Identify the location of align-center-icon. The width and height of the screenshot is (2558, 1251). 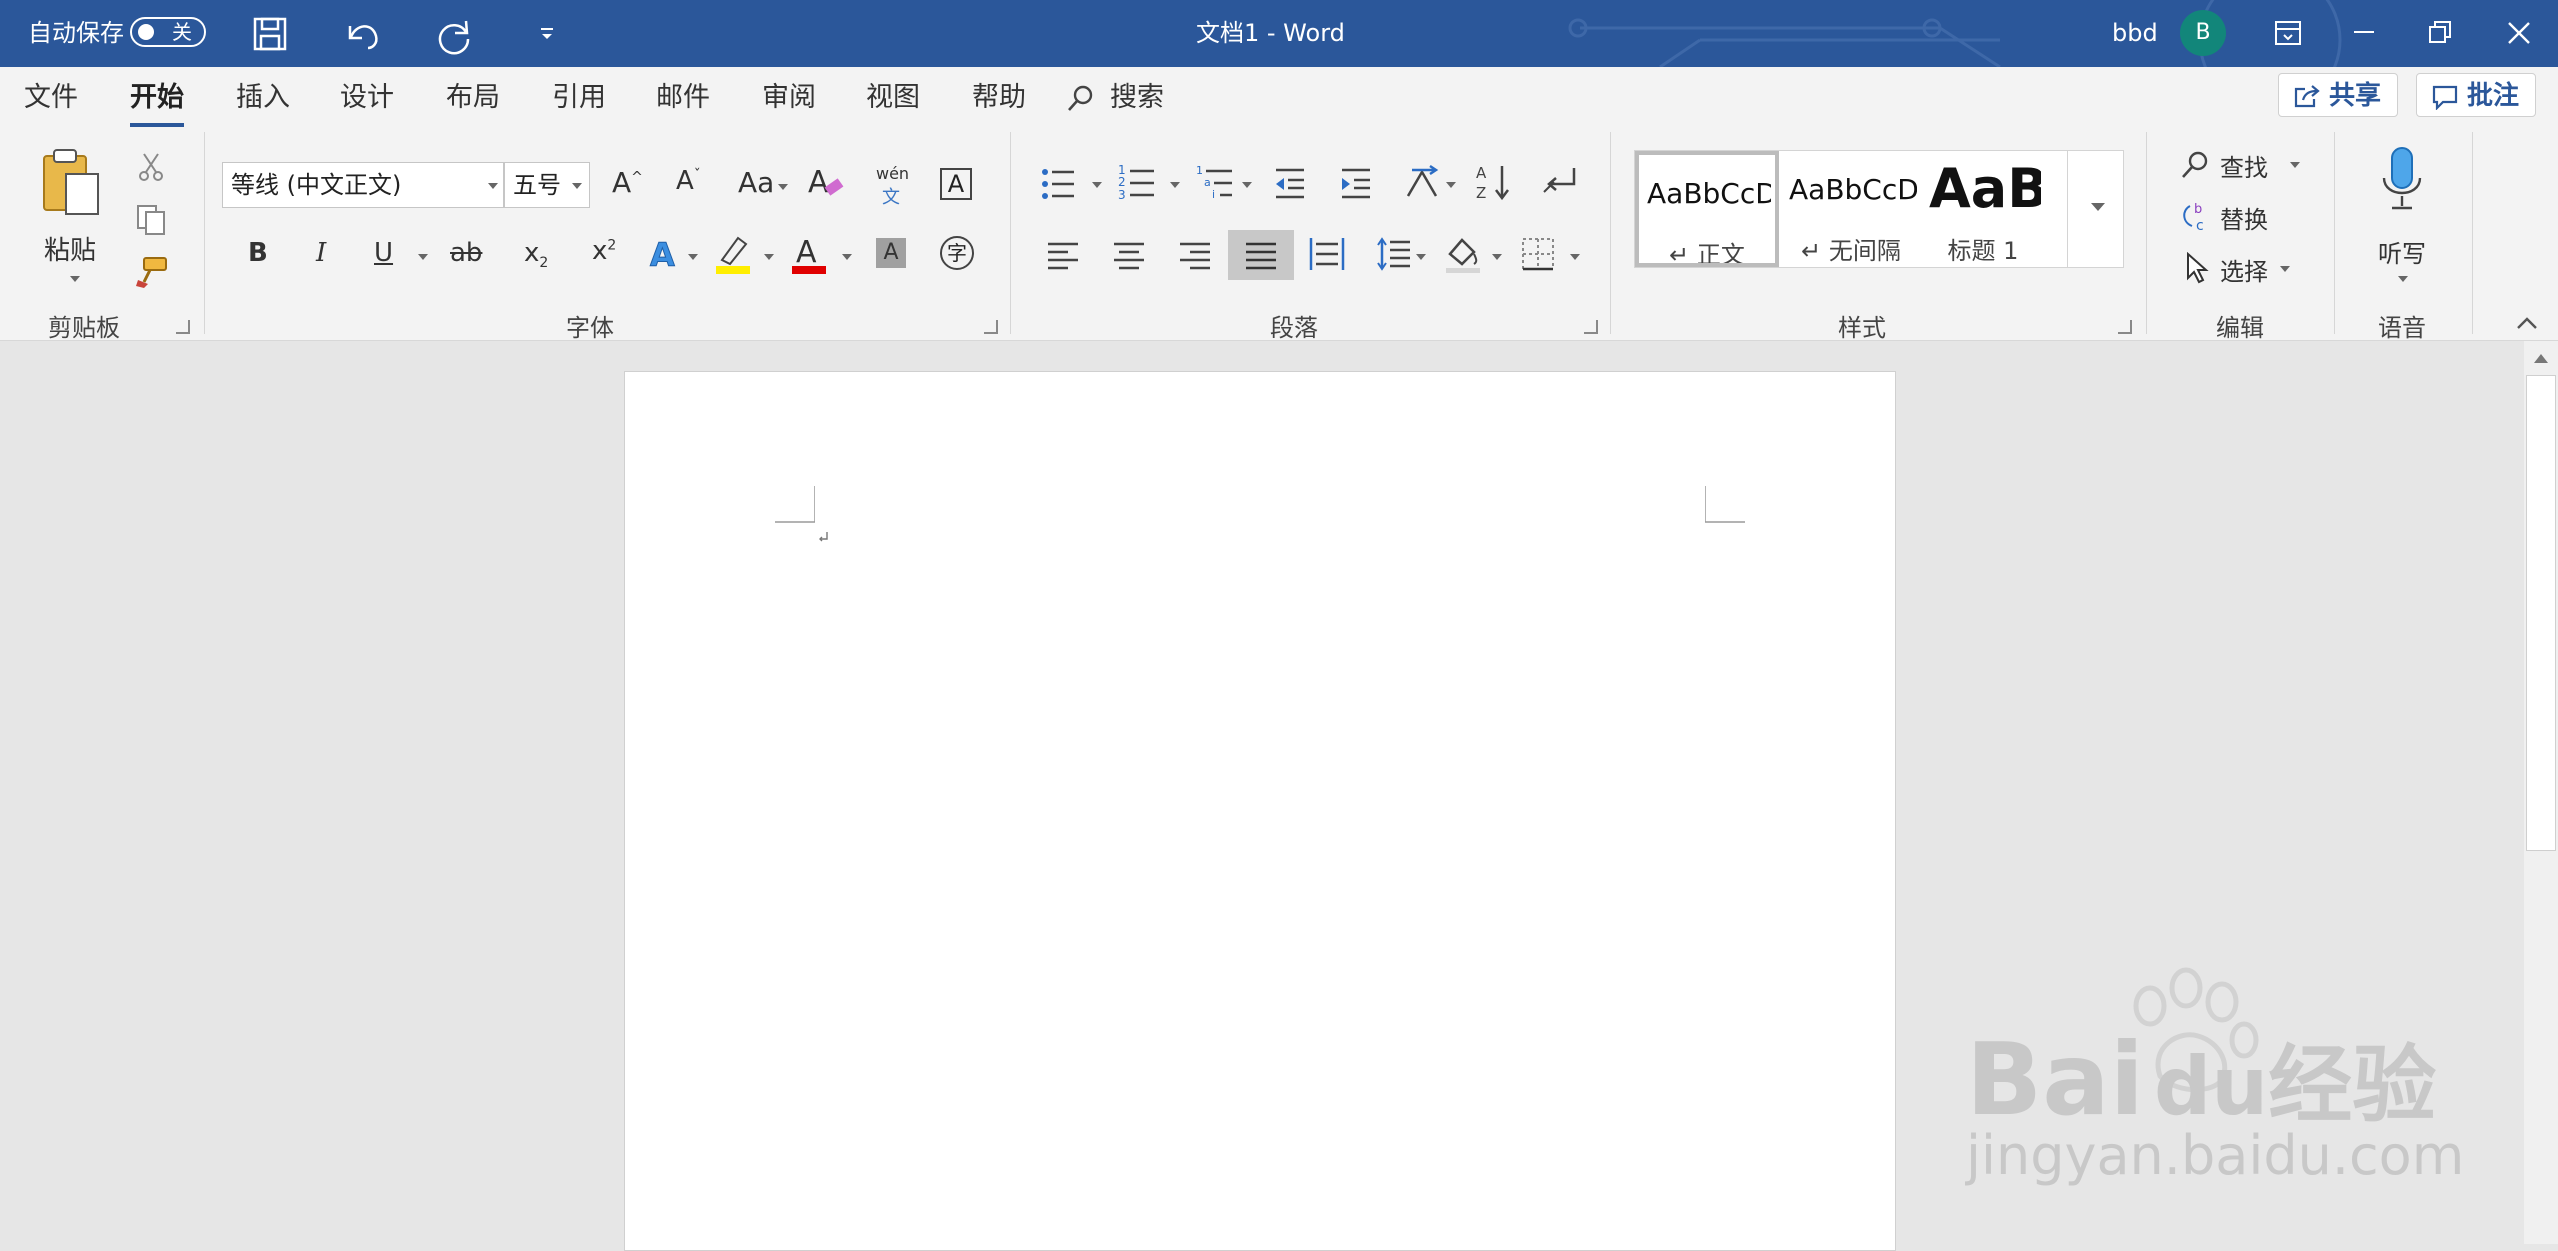
(1129, 255).